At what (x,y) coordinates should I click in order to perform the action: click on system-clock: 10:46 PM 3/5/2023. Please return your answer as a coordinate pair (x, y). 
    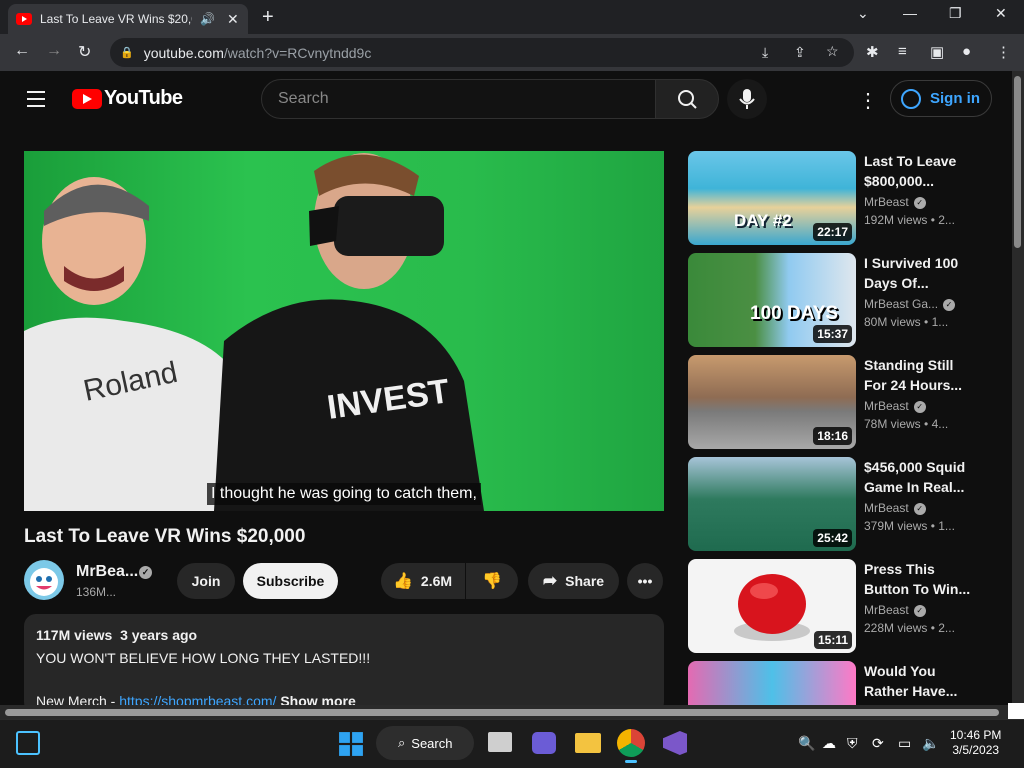
    Looking at the image, I should click on (975, 743).